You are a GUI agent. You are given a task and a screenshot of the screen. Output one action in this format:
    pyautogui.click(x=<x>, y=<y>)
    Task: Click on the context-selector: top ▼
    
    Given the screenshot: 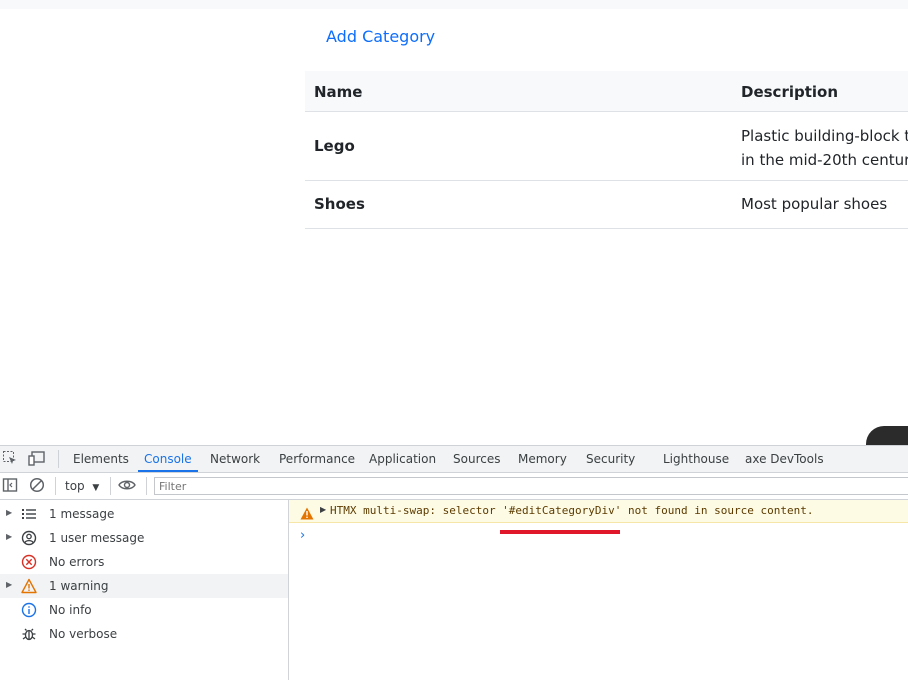 What is the action you would take?
    pyautogui.click(x=82, y=487)
    